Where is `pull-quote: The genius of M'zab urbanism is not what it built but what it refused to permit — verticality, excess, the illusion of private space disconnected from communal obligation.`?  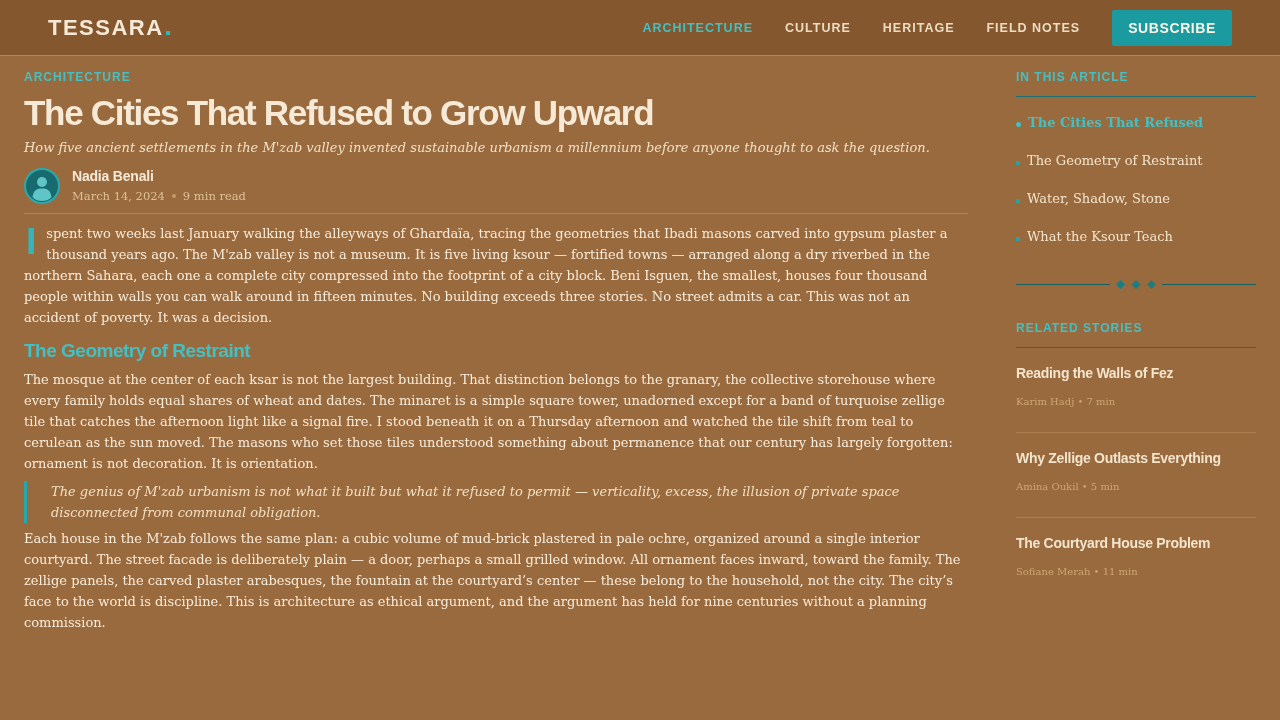
pull-quote: The genius of M'zab urbanism is not what it built but what it refused to permit — verticality, excess, the illusion of private space disconnected from communal obligation. is located at coordinates (496, 502).